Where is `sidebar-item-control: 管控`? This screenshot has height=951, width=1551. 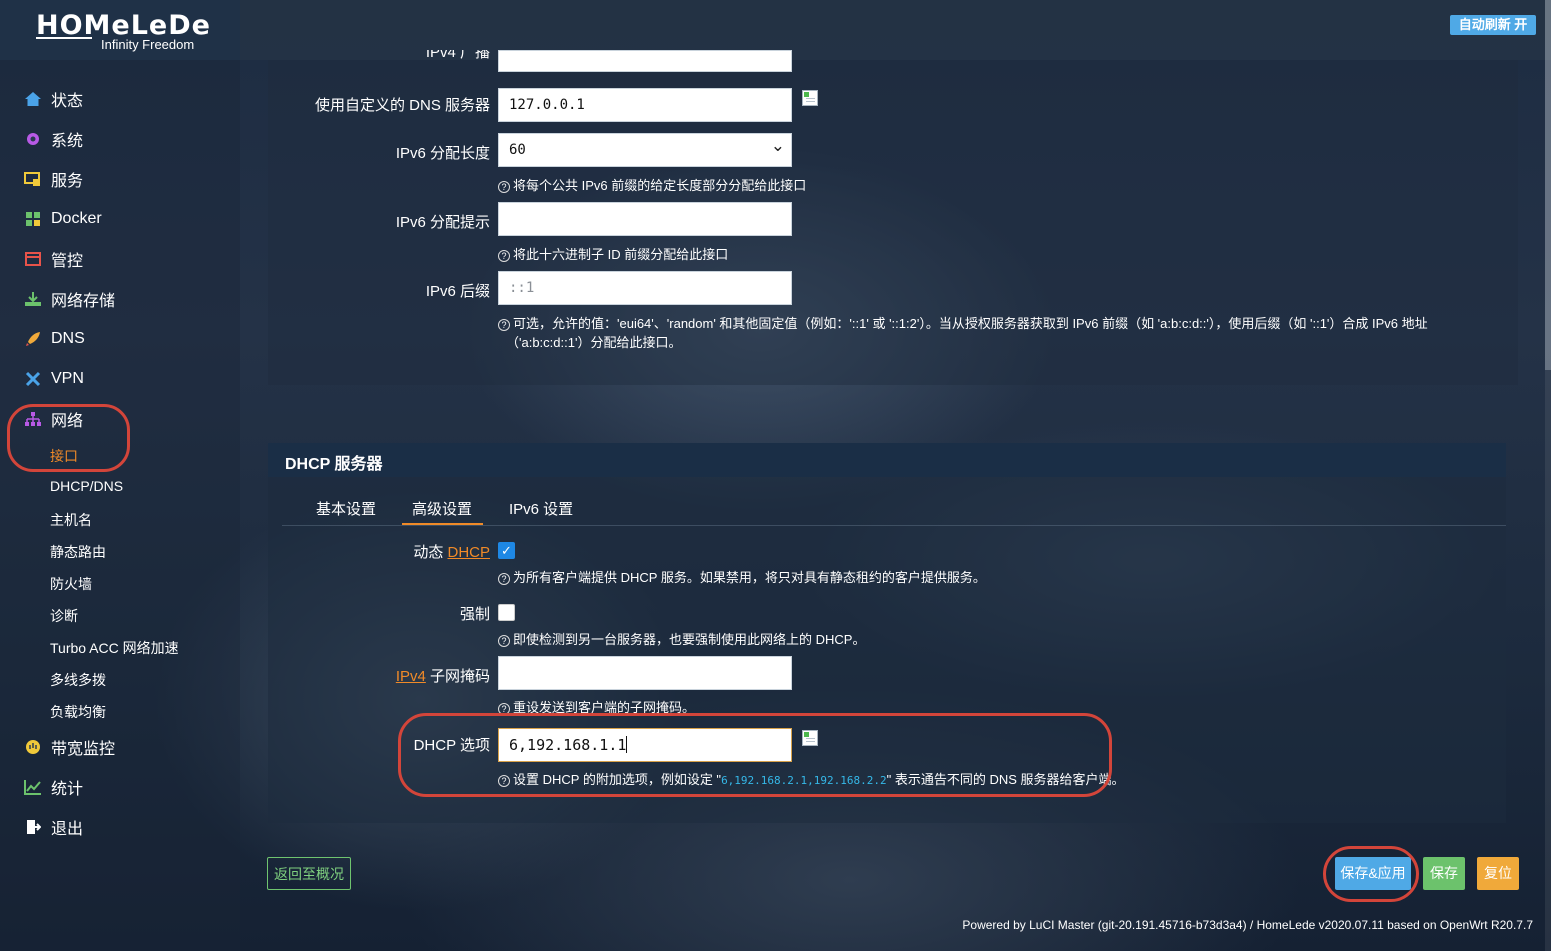
sidebar-item-control: 管控 is located at coordinates (53, 259).